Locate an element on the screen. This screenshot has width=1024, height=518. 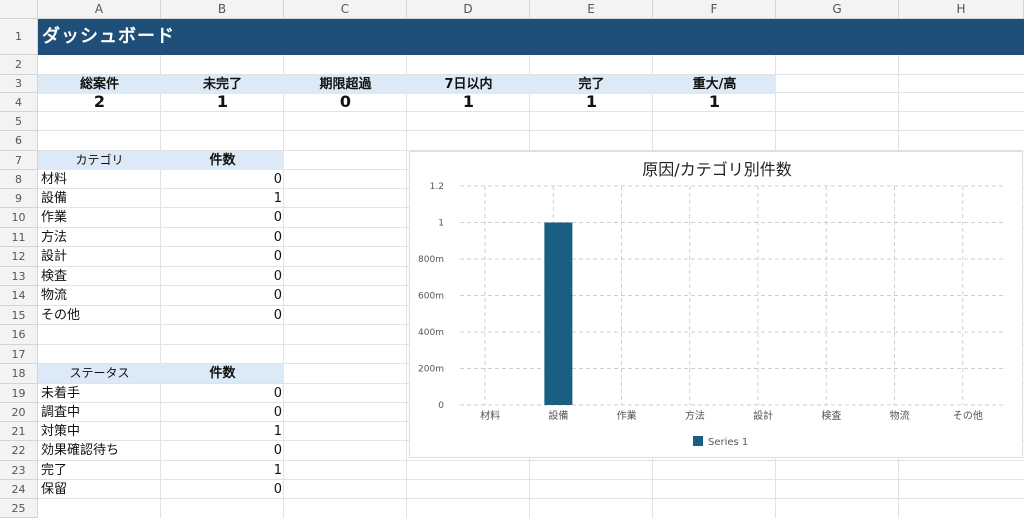
status_table-row-label: 調査中 is located at coordinates (99, 412).